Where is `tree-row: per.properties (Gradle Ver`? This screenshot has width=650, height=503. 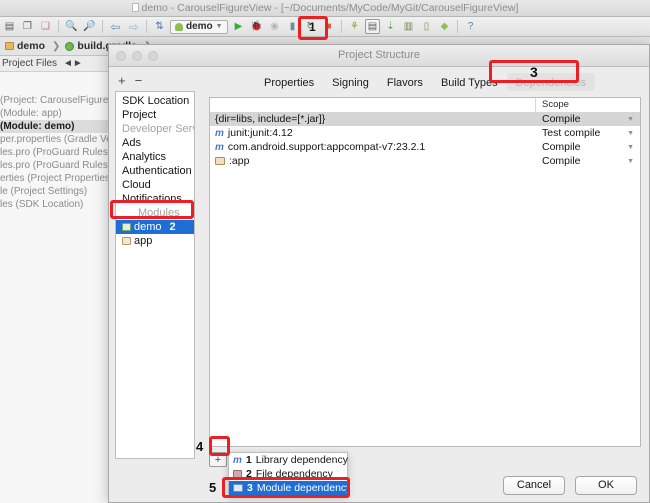
tree-row: per.properties (Gradle Ver is located at coordinates (54, 139).